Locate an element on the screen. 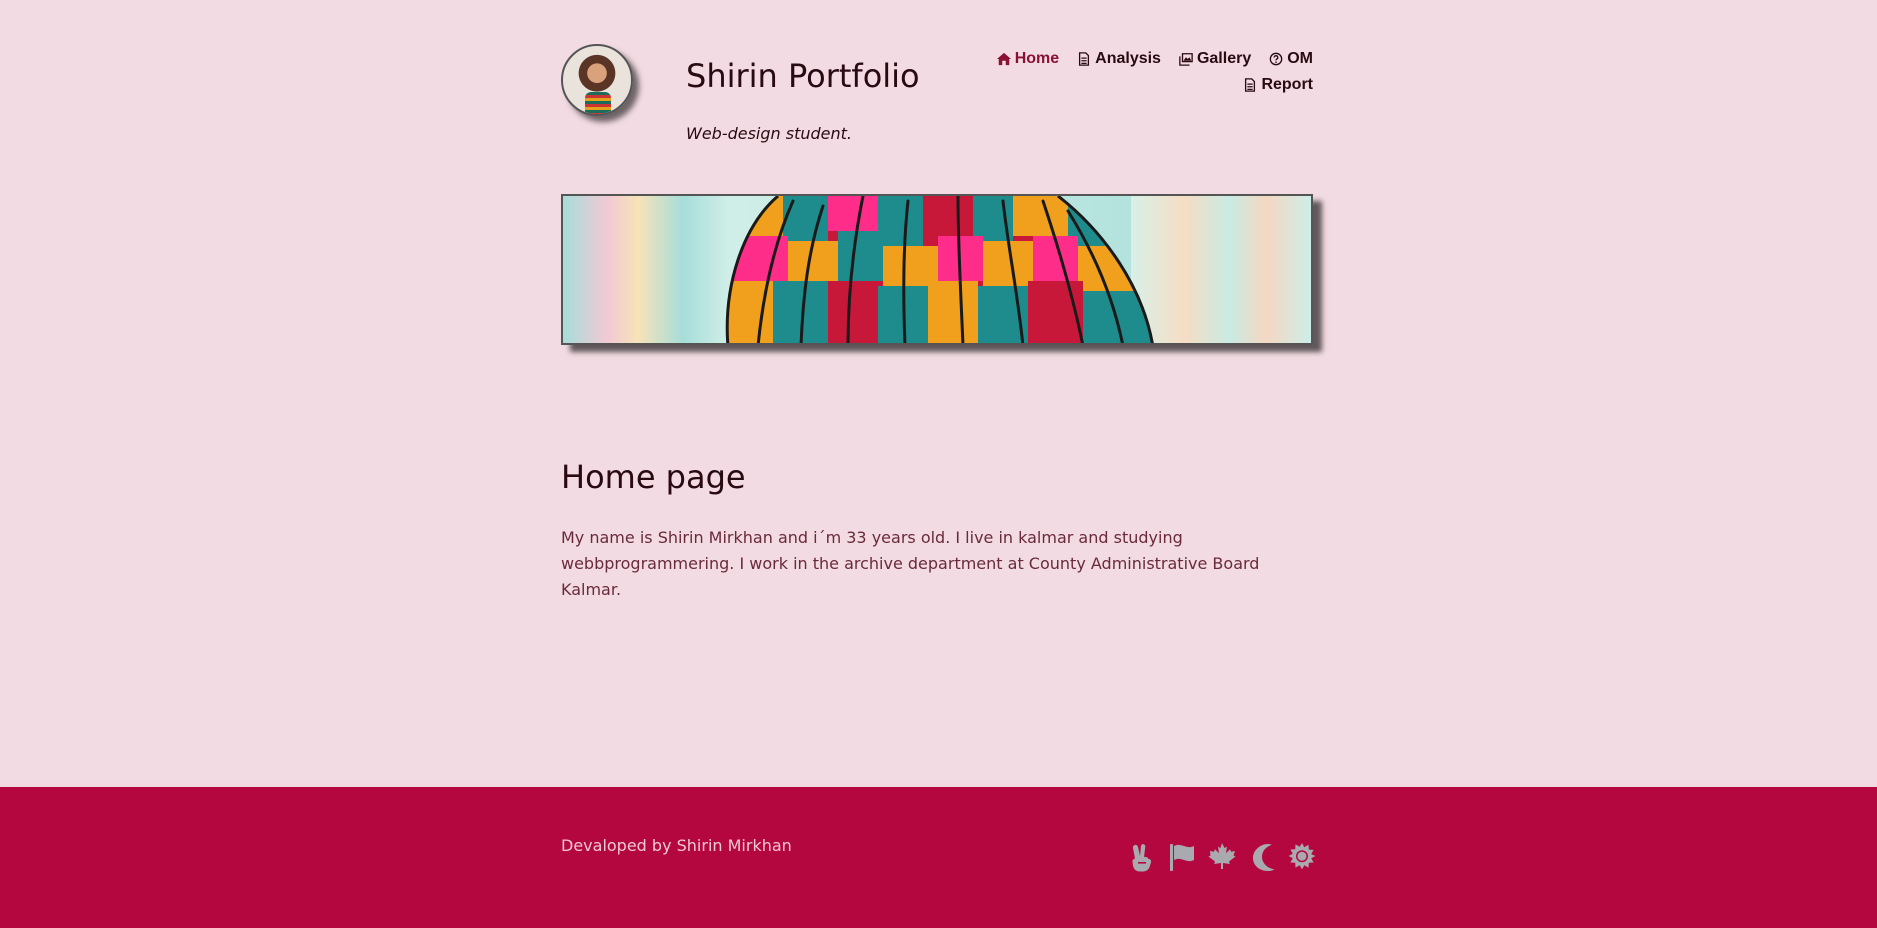  nav-report-label: Report is located at coordinates (1287, 84).